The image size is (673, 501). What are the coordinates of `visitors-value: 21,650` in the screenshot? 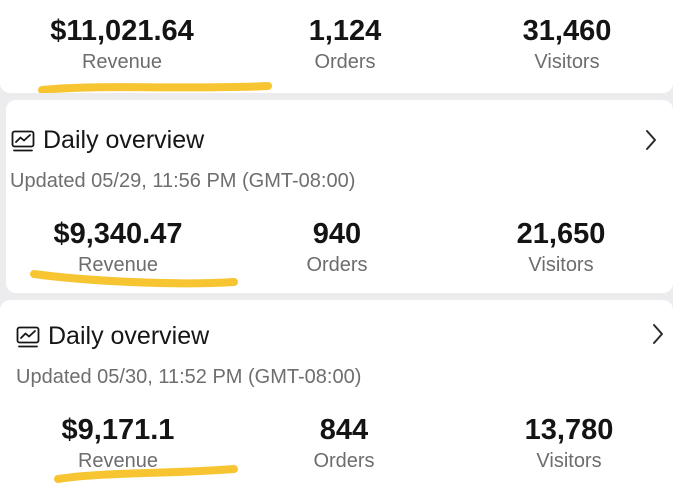 It's located at (561, 234).